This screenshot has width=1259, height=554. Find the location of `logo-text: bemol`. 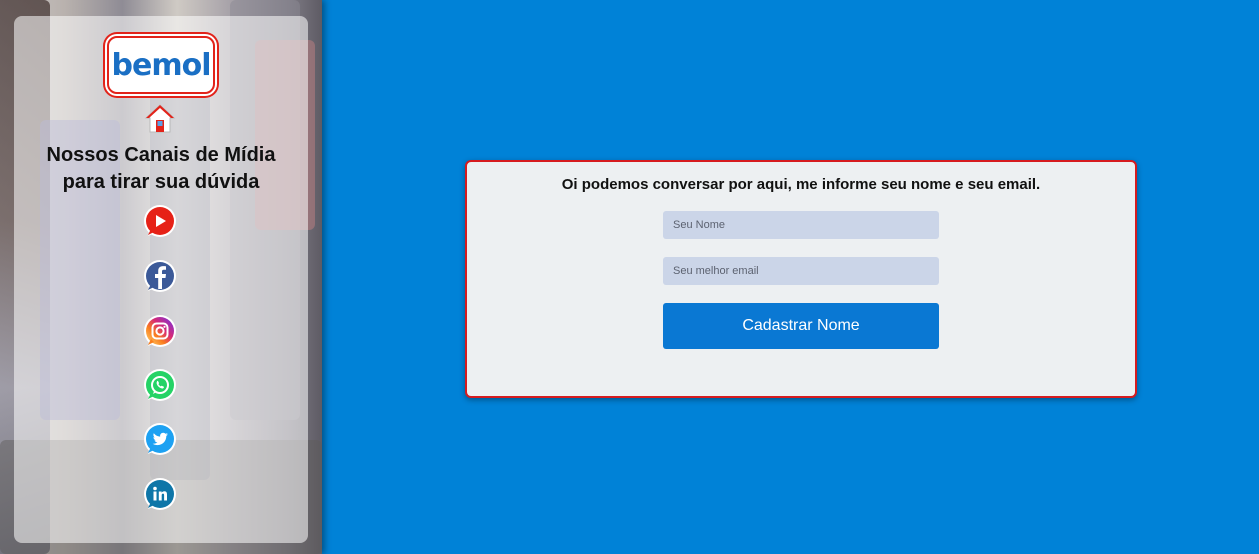

logo-text: bemol is located at coordinates (161, 65).